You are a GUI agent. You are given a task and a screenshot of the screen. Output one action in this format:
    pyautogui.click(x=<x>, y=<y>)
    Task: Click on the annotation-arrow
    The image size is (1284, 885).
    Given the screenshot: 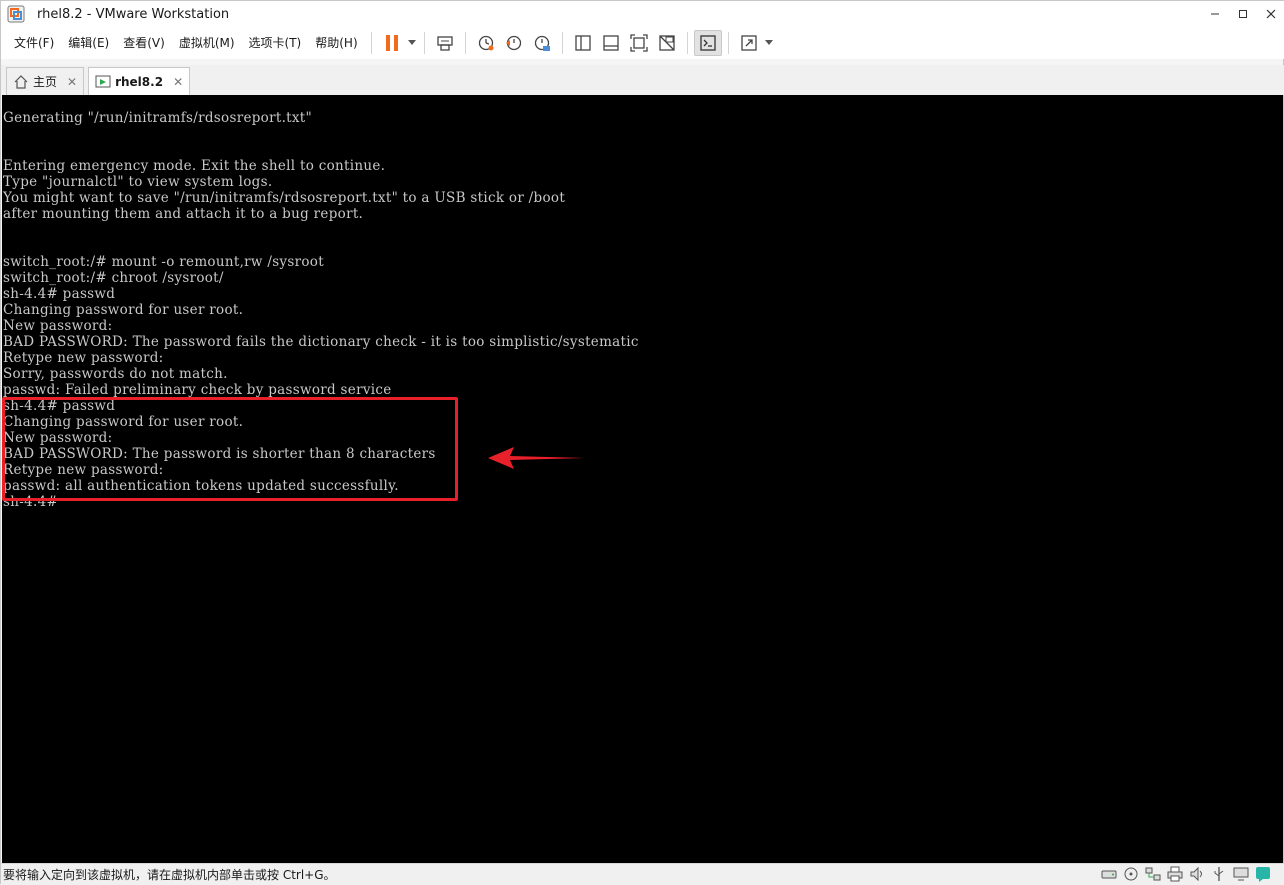 What is the action you would take?
    pyautogui.click(x=536, y=458)
    